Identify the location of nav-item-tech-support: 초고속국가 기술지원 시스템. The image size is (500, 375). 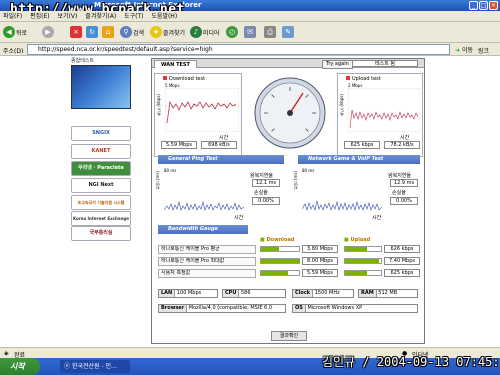
(101, 202).